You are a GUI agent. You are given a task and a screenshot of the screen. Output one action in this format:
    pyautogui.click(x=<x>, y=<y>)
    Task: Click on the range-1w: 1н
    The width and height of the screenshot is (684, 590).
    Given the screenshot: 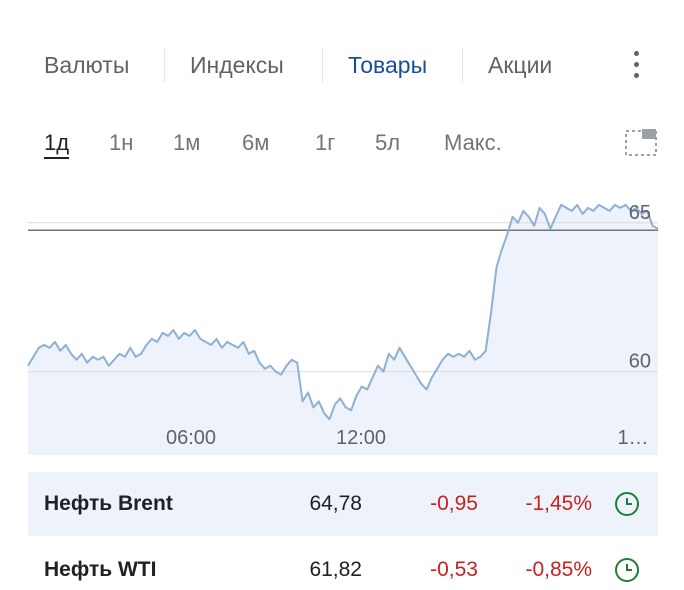 What is the action you would take?
    pyautogui.click(x=121, y=143)
    